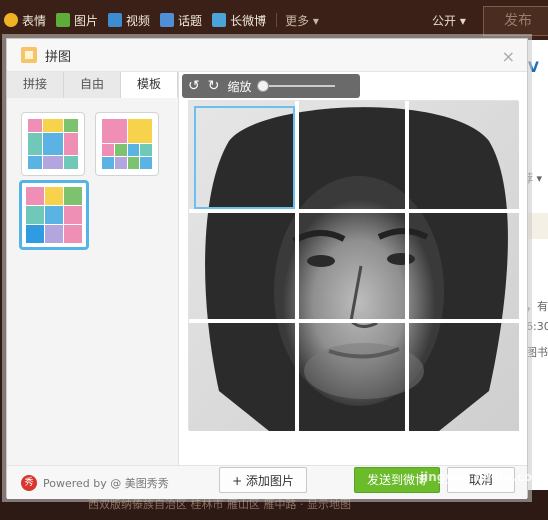 The width and height of the screenshot is (548, 520). I want to click on powered-by: 秀 Powered by @ 美图秀秀, so click(95, 483).